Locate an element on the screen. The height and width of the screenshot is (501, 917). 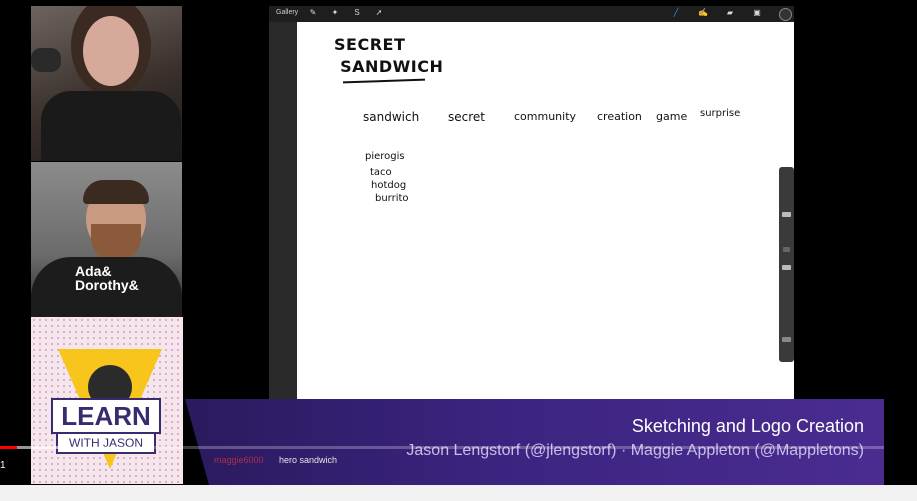
wrench-icon: ✎ is located at coordinates (313, 13).